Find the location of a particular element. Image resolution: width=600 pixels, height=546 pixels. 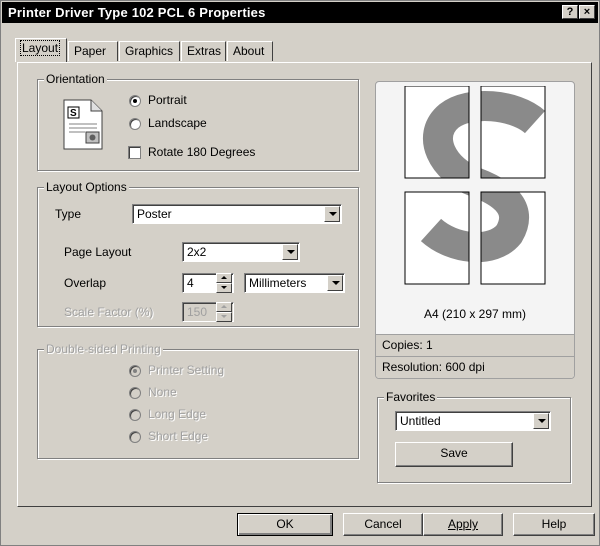

save-favorite-button: Save is located at coordinates (454, 454).